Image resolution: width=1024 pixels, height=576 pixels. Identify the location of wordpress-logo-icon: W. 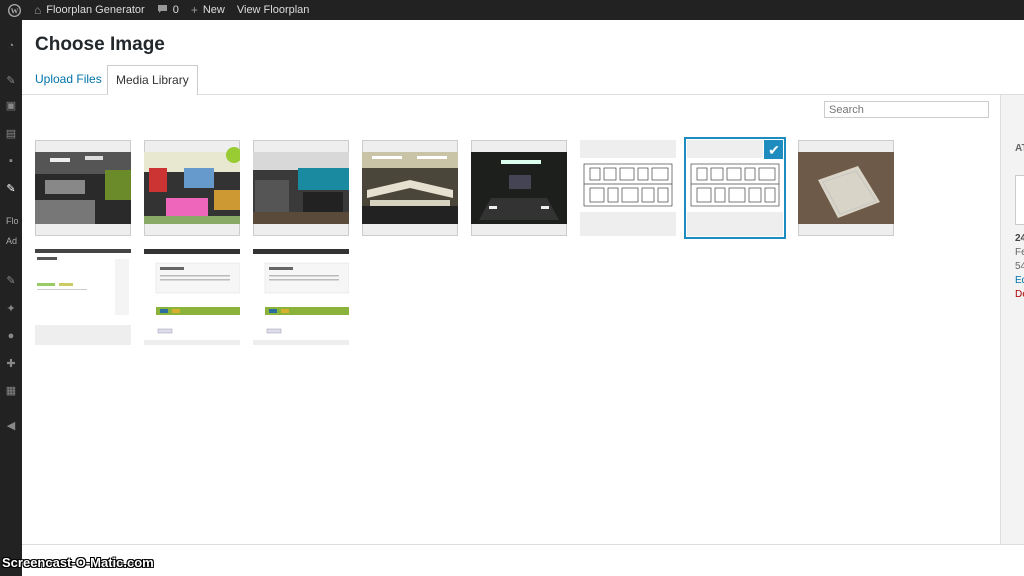
(14, 10).